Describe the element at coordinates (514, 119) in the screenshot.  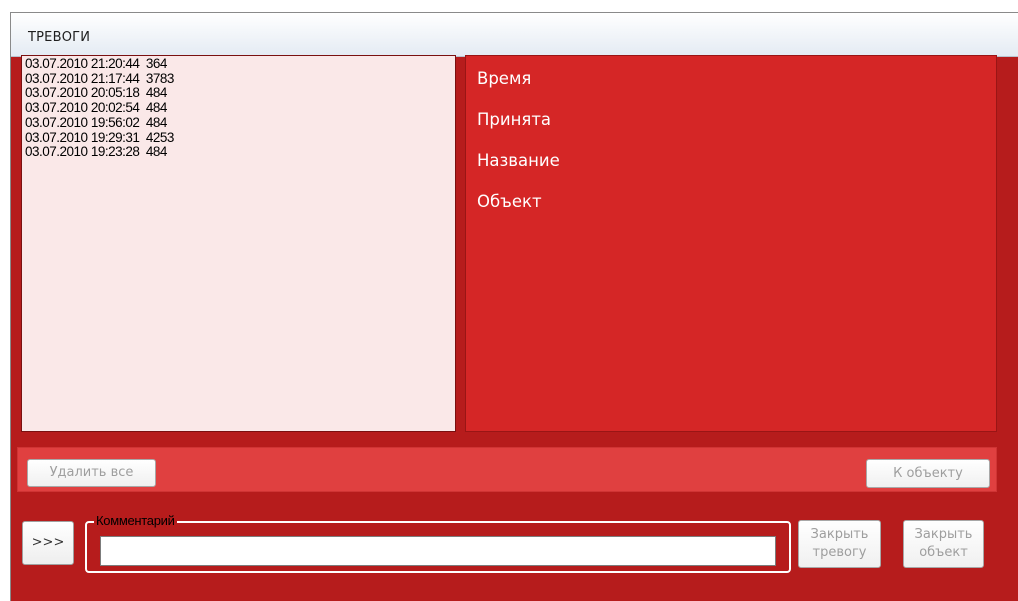
I see `accepted-label: Принята` at that location.